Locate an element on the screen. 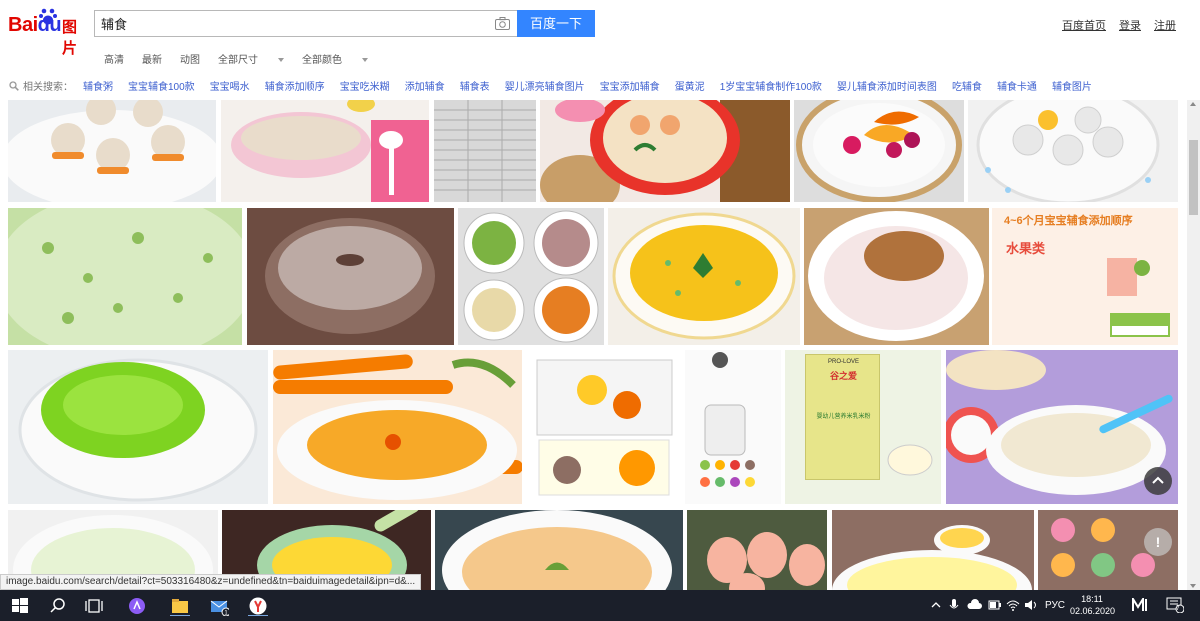 This screenshot has height=621, width=1200. baidu-logo: Baidu 图片 is located at coordinates (48, 32).